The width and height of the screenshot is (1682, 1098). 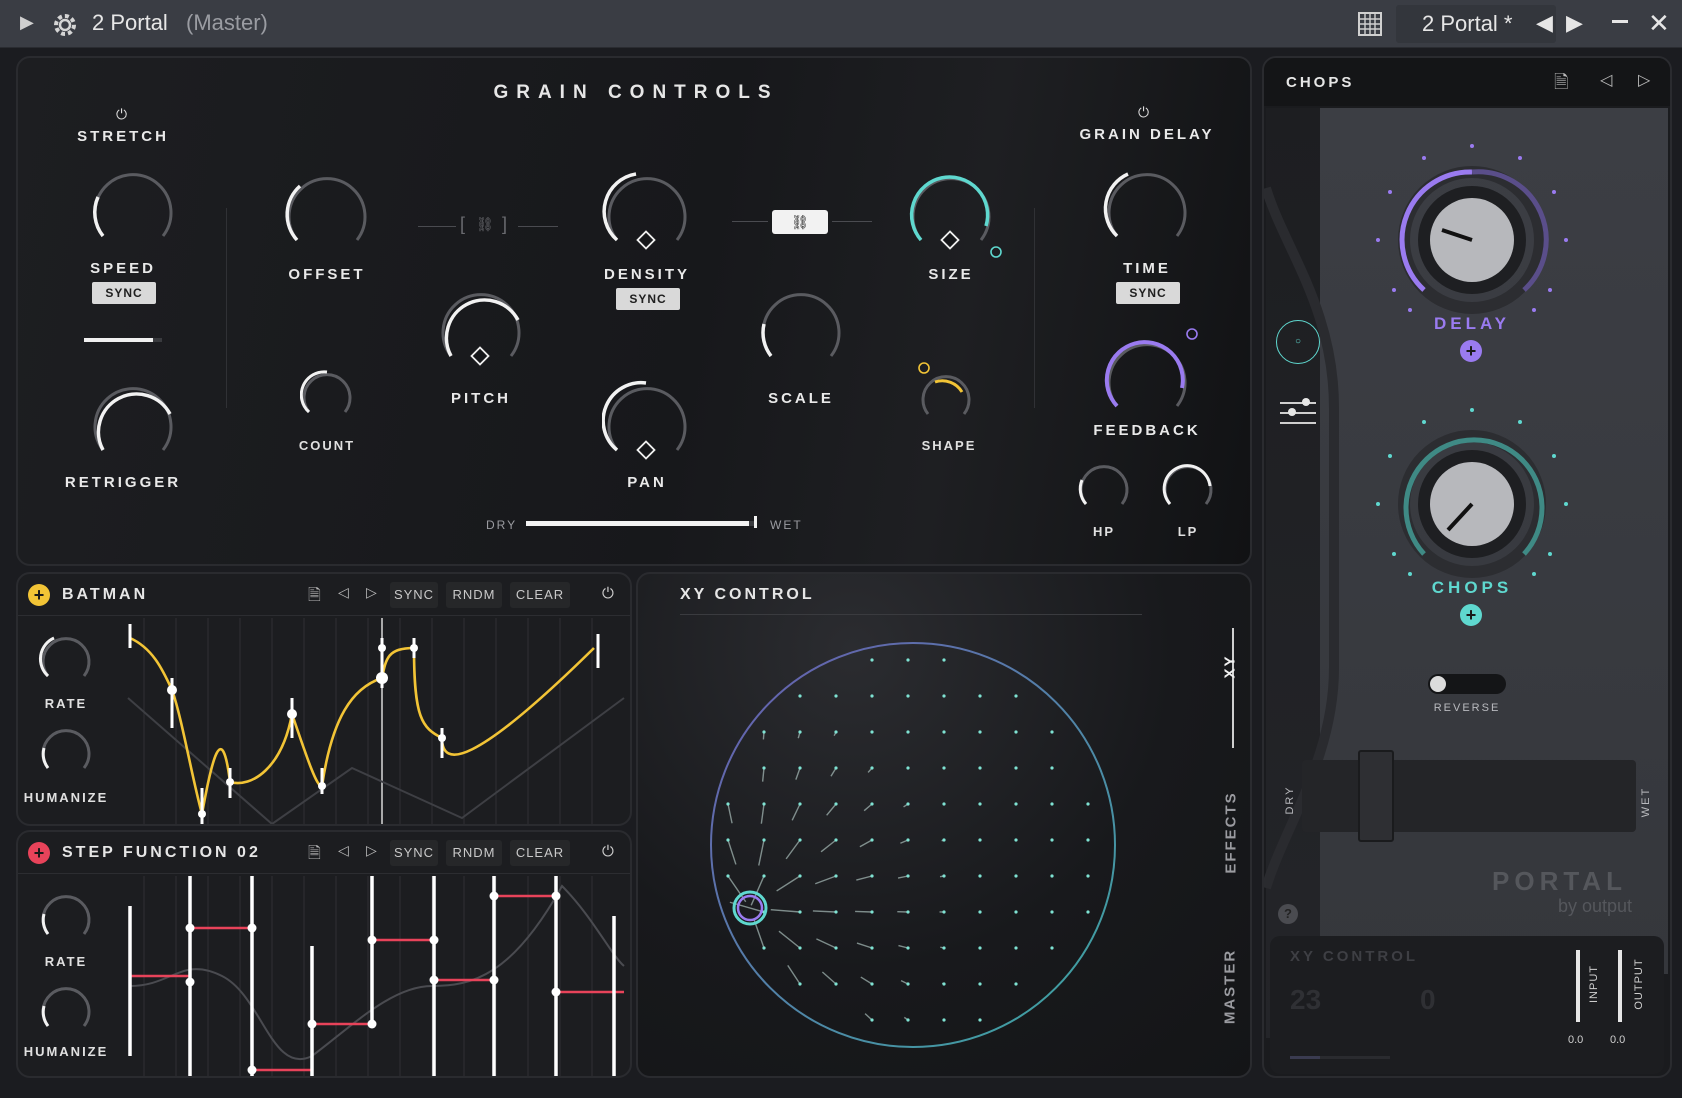 What do you see at coordinates (488, 225) in the screenshot?
I see `link-bracket-offset-density: [ ⛓ ]` at bounding box center [488, 225].